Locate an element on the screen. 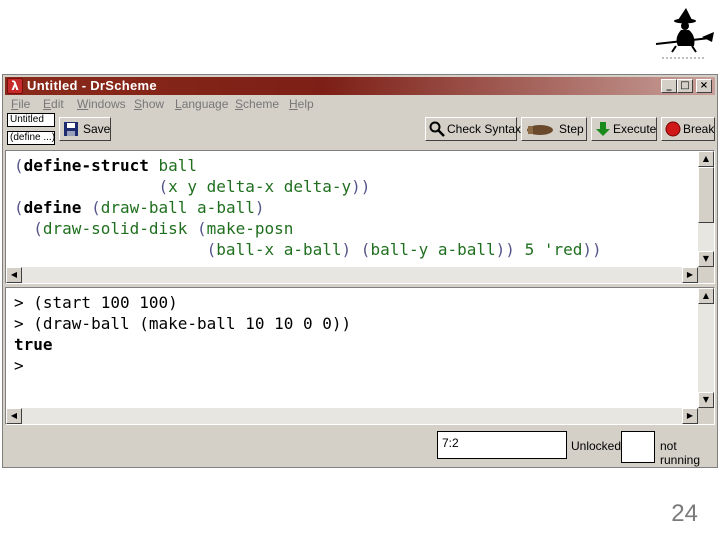  menu-edit: Edit is located at coordinates (53, 104).